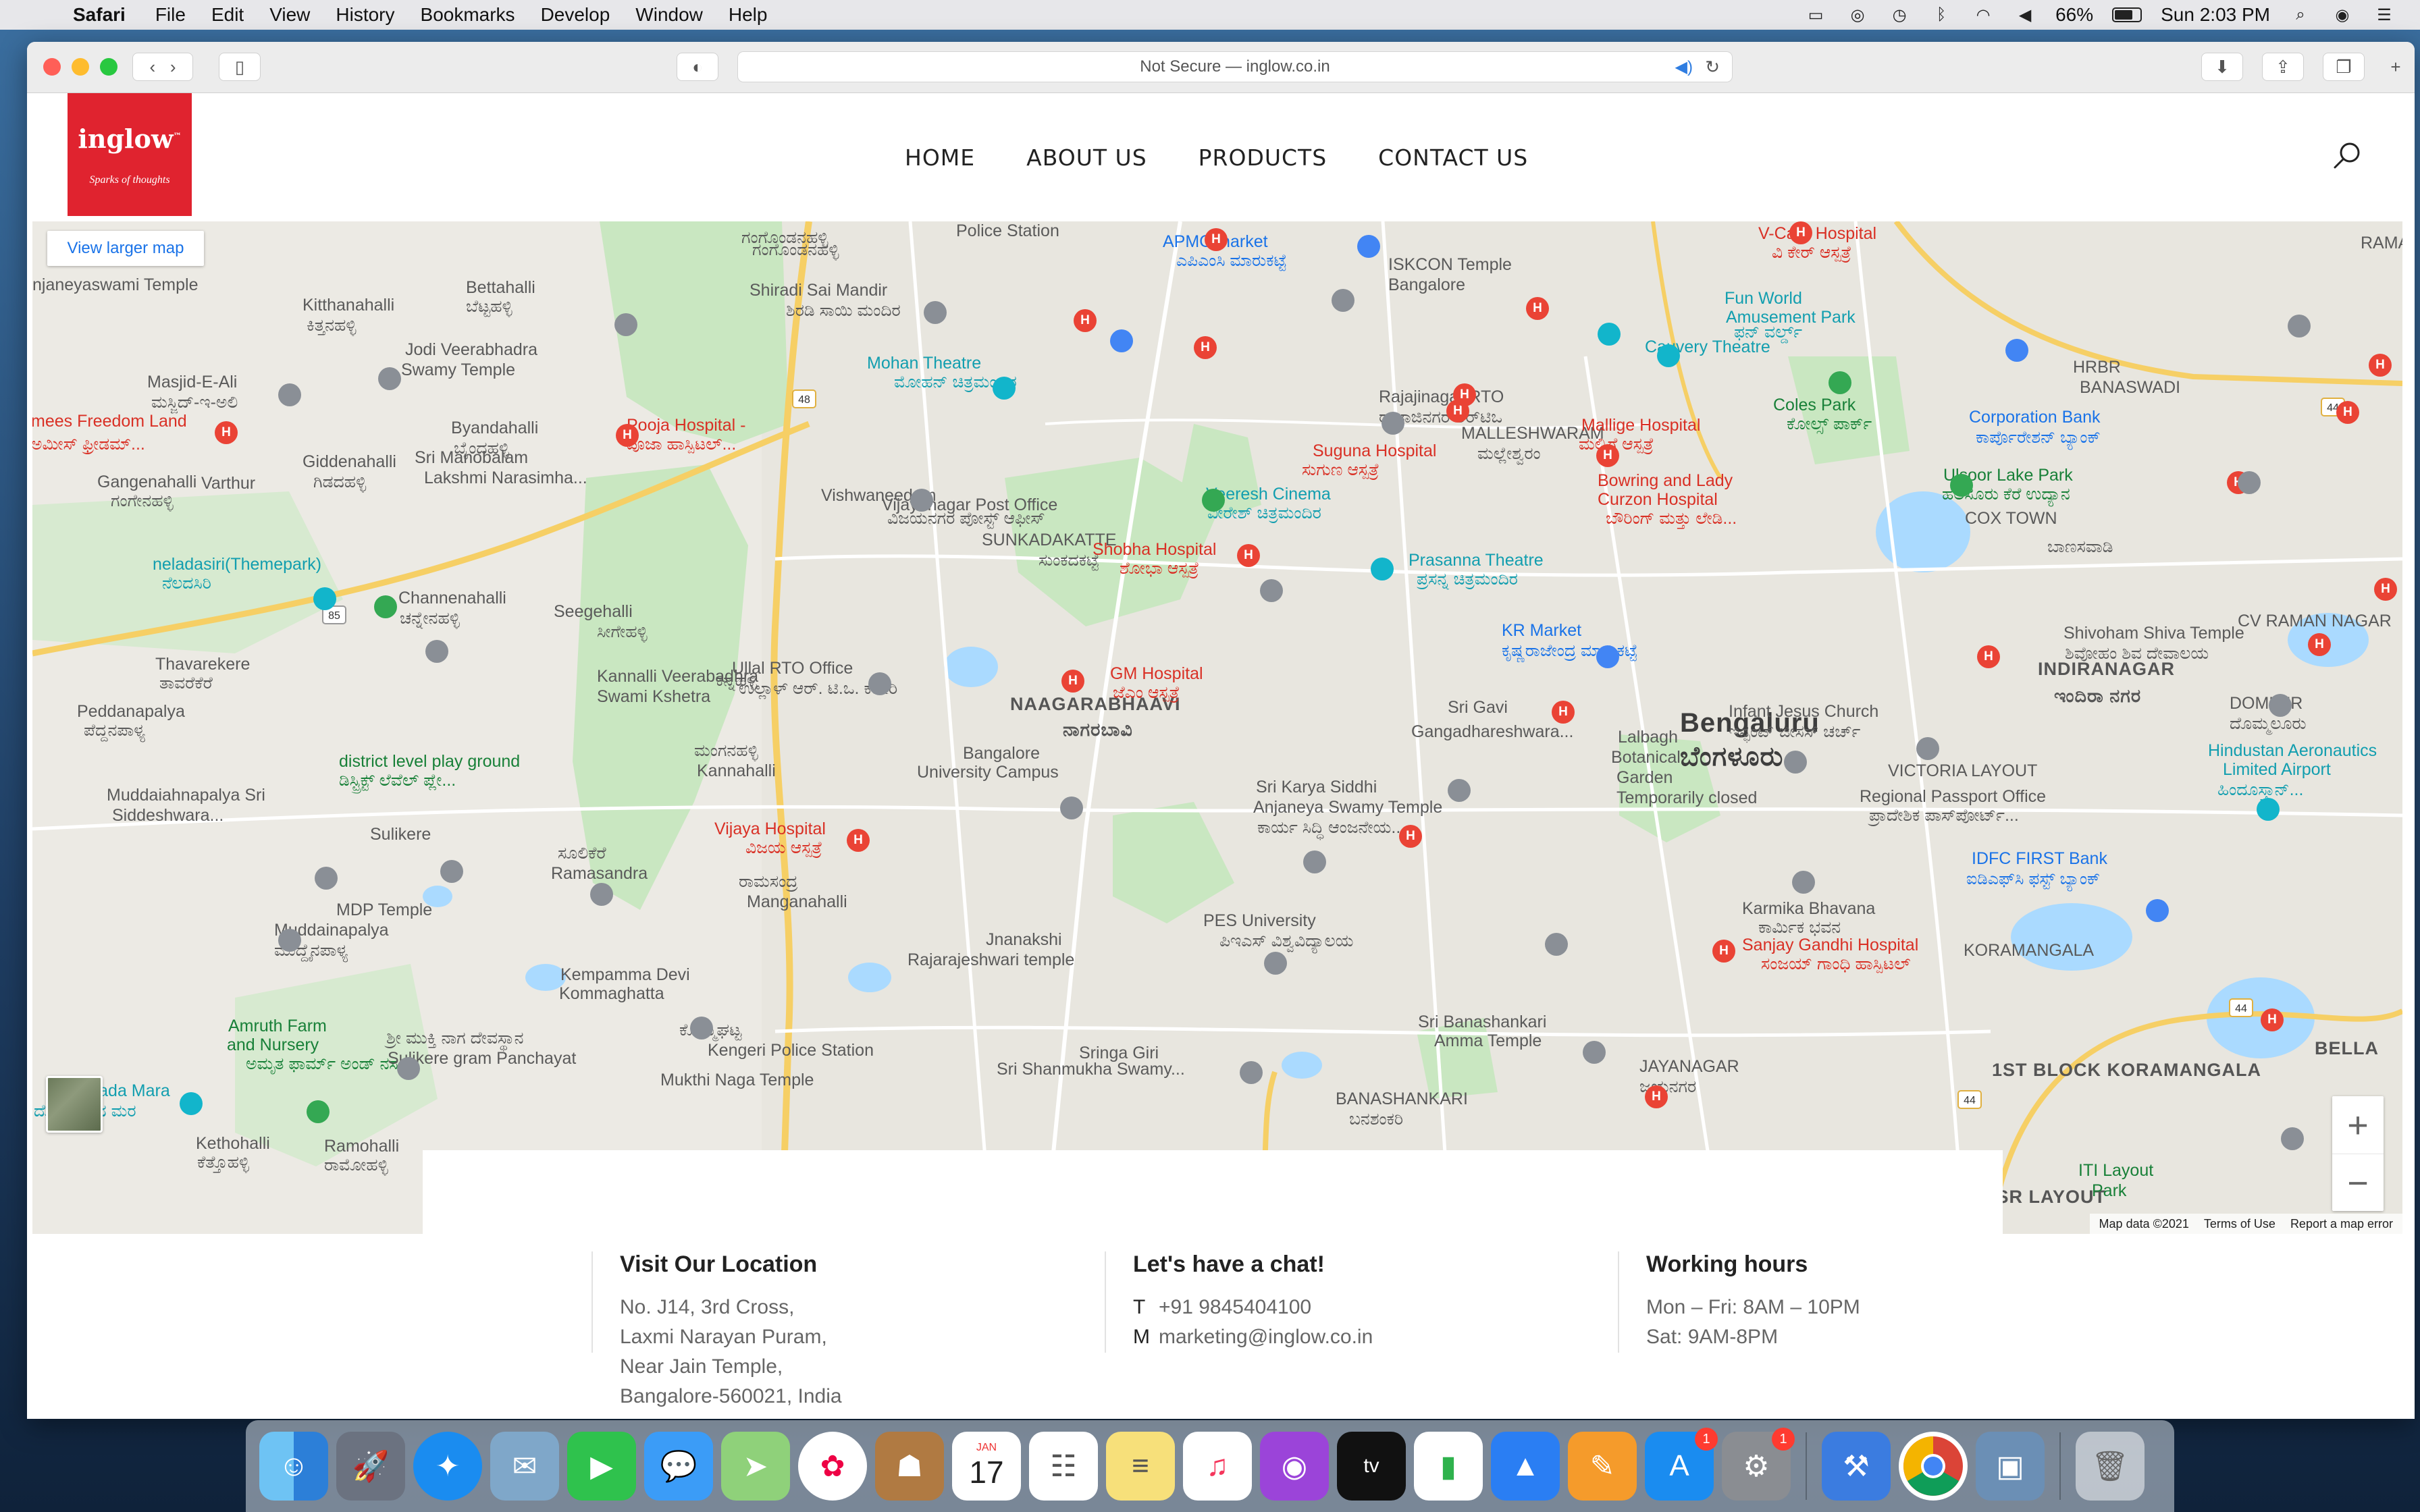  Describe the element at coordinates (991, 960) in the screenshot. I see `map-label: Rajarajeshwari temple` at that location.